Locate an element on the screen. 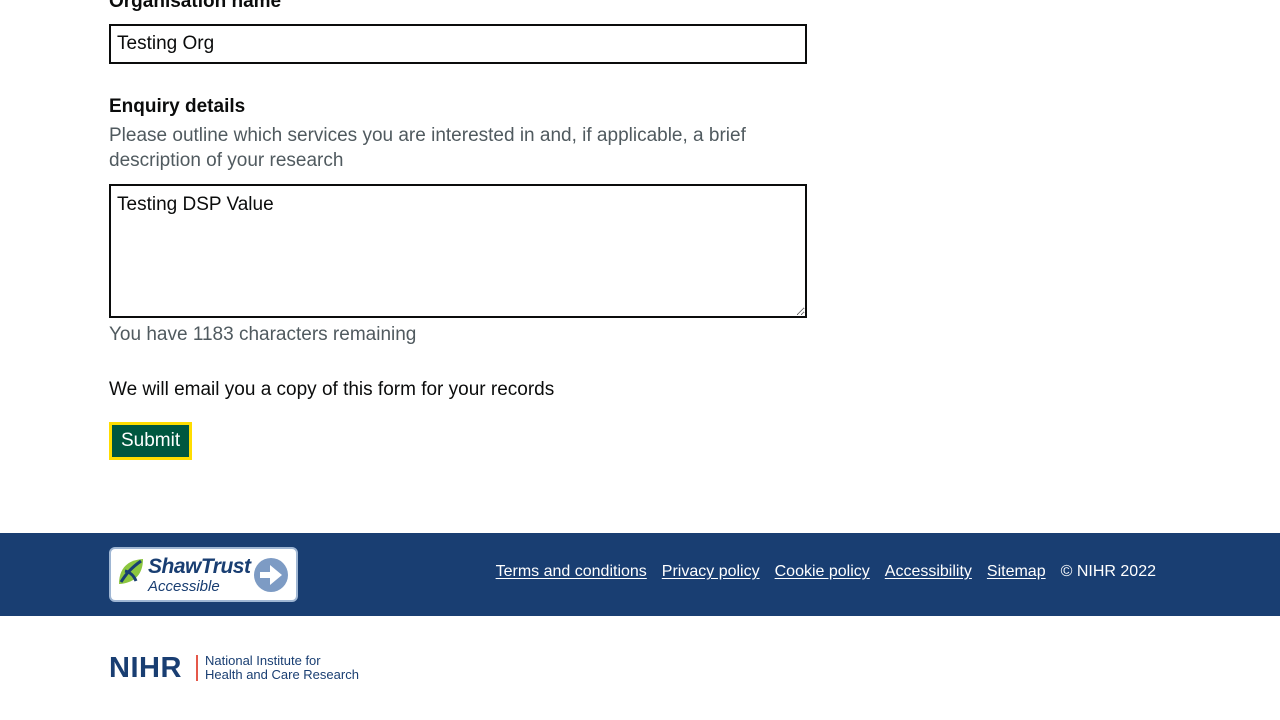  shaw-trust-subtitle: Accessible is located at coordinates (184, 586).